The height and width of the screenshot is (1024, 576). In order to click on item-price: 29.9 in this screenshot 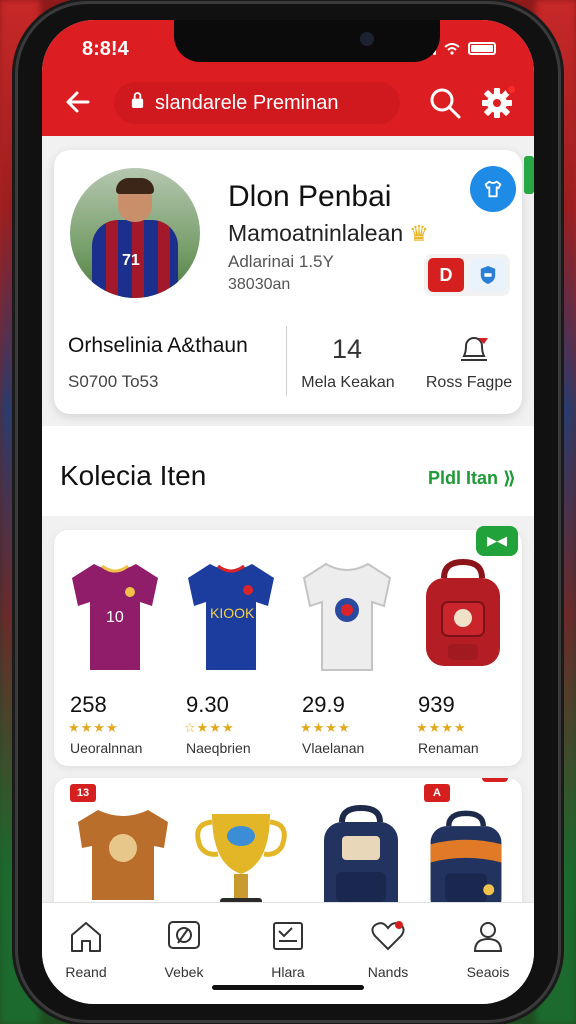, I will do `click(323, 704)`.